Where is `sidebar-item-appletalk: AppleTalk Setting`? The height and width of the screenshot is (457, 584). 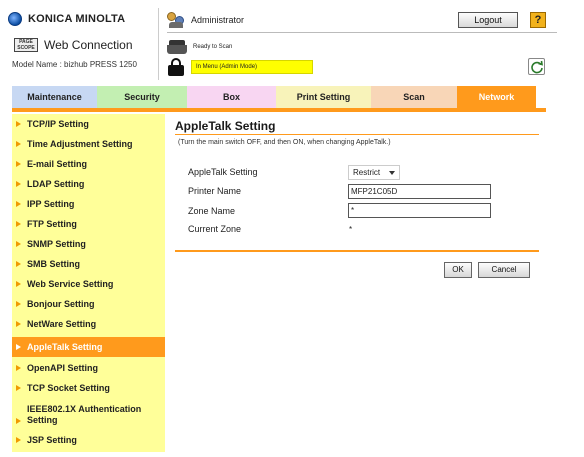 sidebar-item-appletalk: AppleTalk Setting is located at coordinates (88, 347).